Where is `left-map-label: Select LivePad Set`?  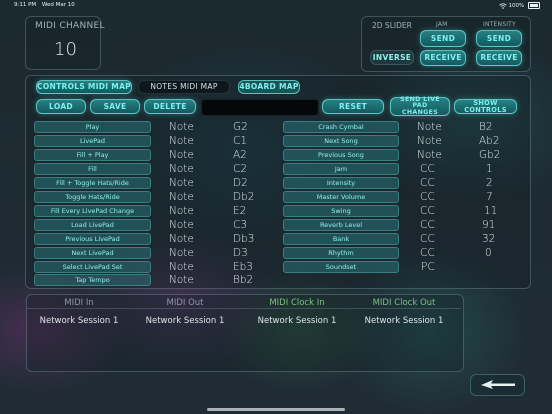
left-map-label: Select LivePad Set is located at coordinates (92, 267).